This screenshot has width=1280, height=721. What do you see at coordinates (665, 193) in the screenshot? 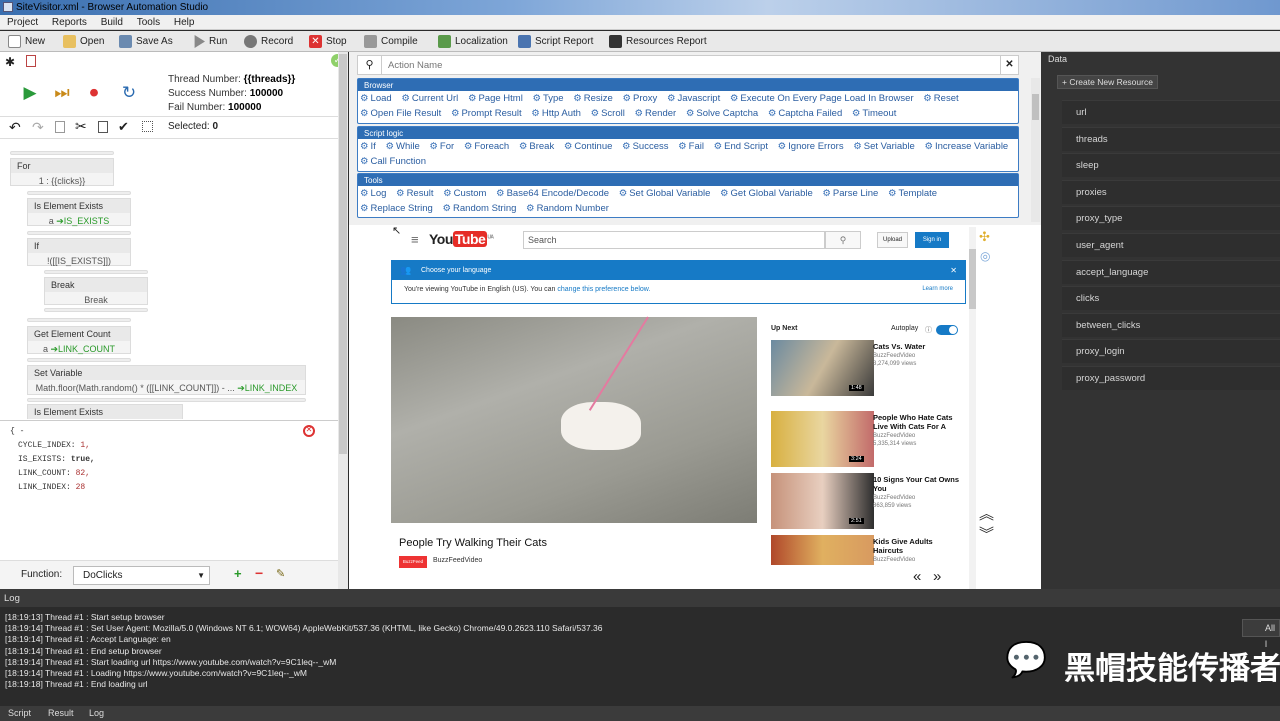
I see `action-set-global-variable: Set Global Variable` at bounding box center [665, 193].